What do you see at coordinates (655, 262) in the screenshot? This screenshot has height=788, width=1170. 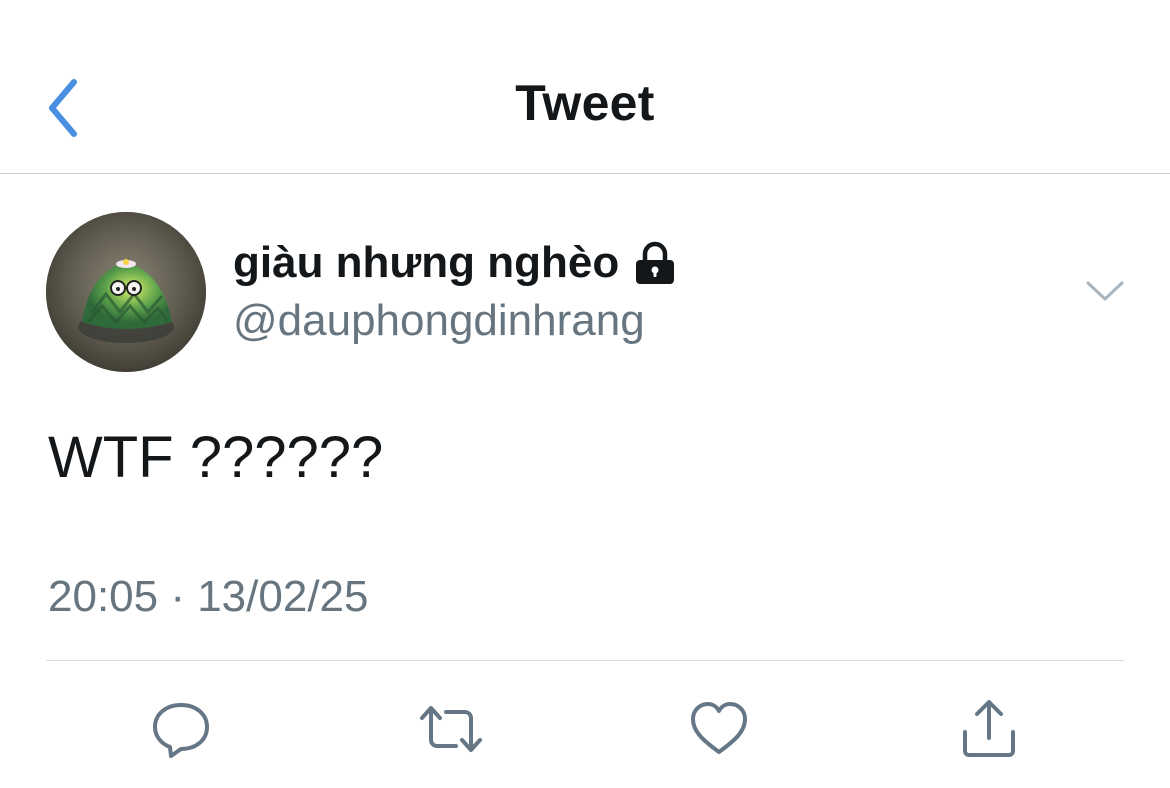 I see `lock-icon` at bounding box center [655, 262].